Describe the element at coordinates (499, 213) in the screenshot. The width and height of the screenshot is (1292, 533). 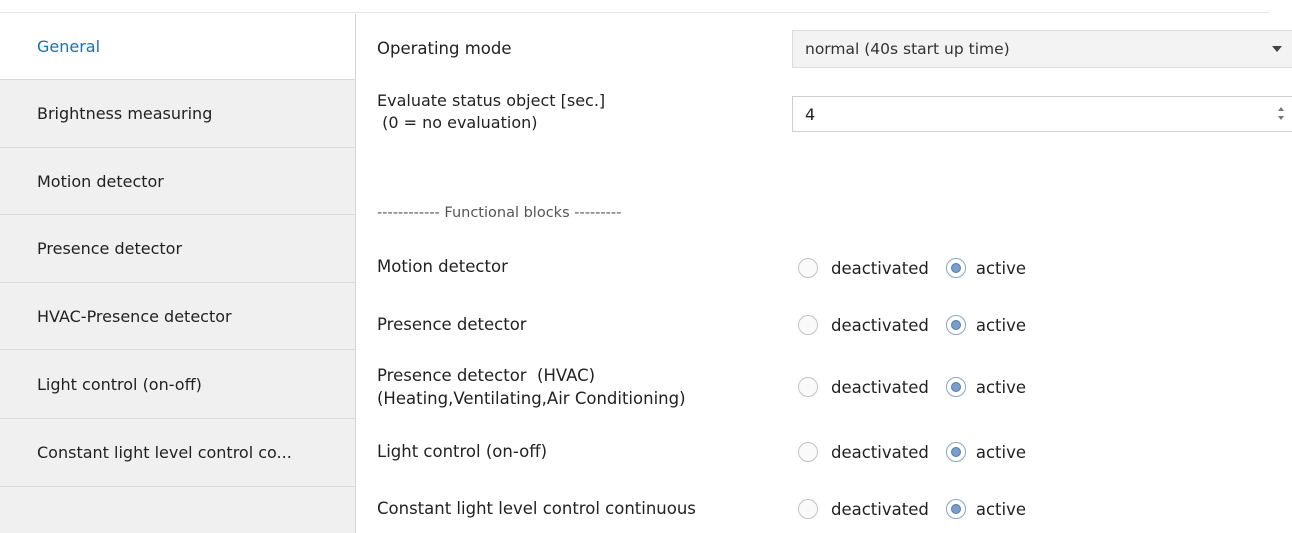
I see `section-title: ------------ Functional blocks ---------` at that location.